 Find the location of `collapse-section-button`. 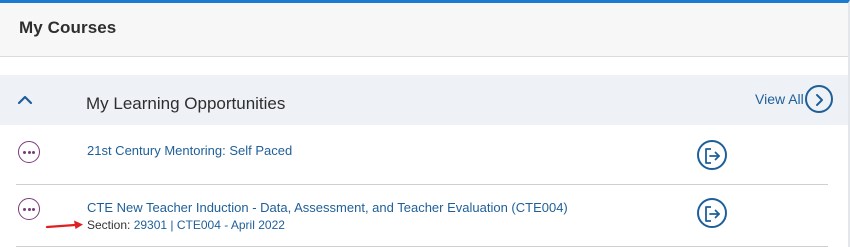

collapse-section-button is located at coordinates (25, 100).